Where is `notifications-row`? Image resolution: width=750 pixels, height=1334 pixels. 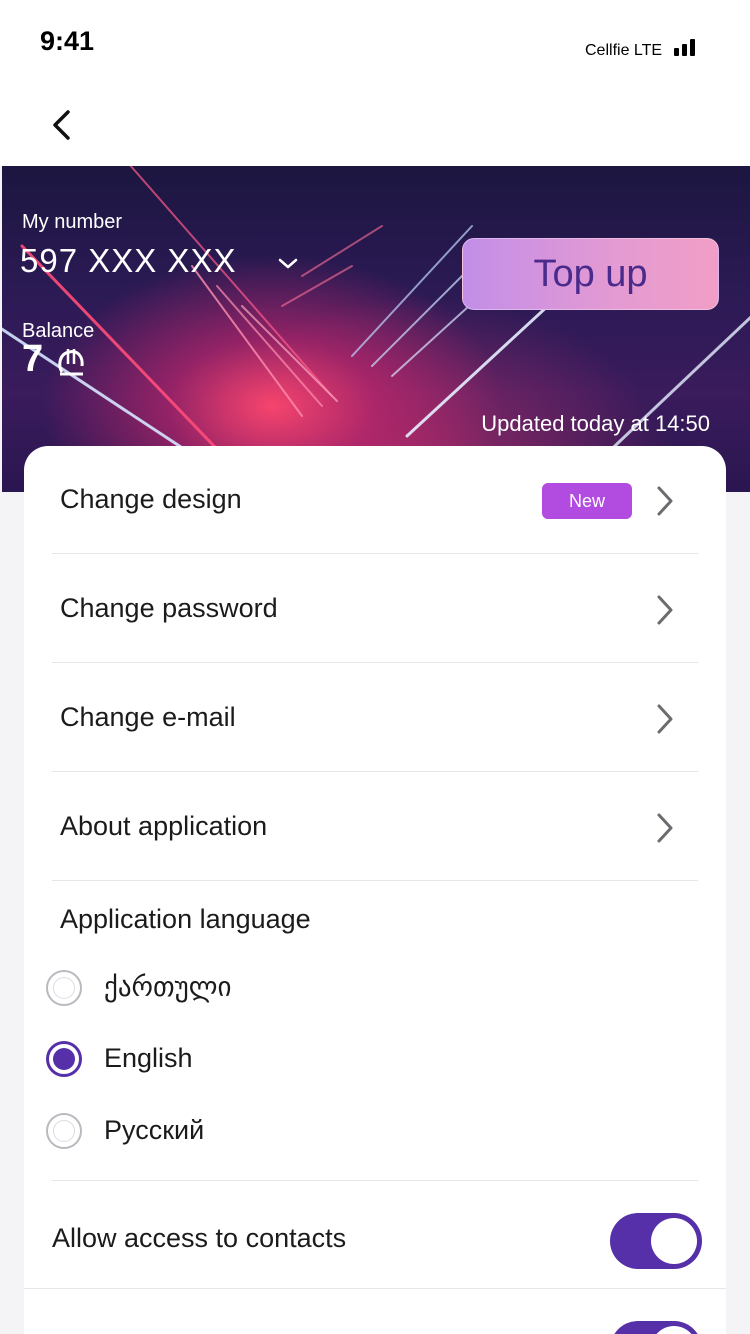
notifications-row is located at coordinates (375, 1311).